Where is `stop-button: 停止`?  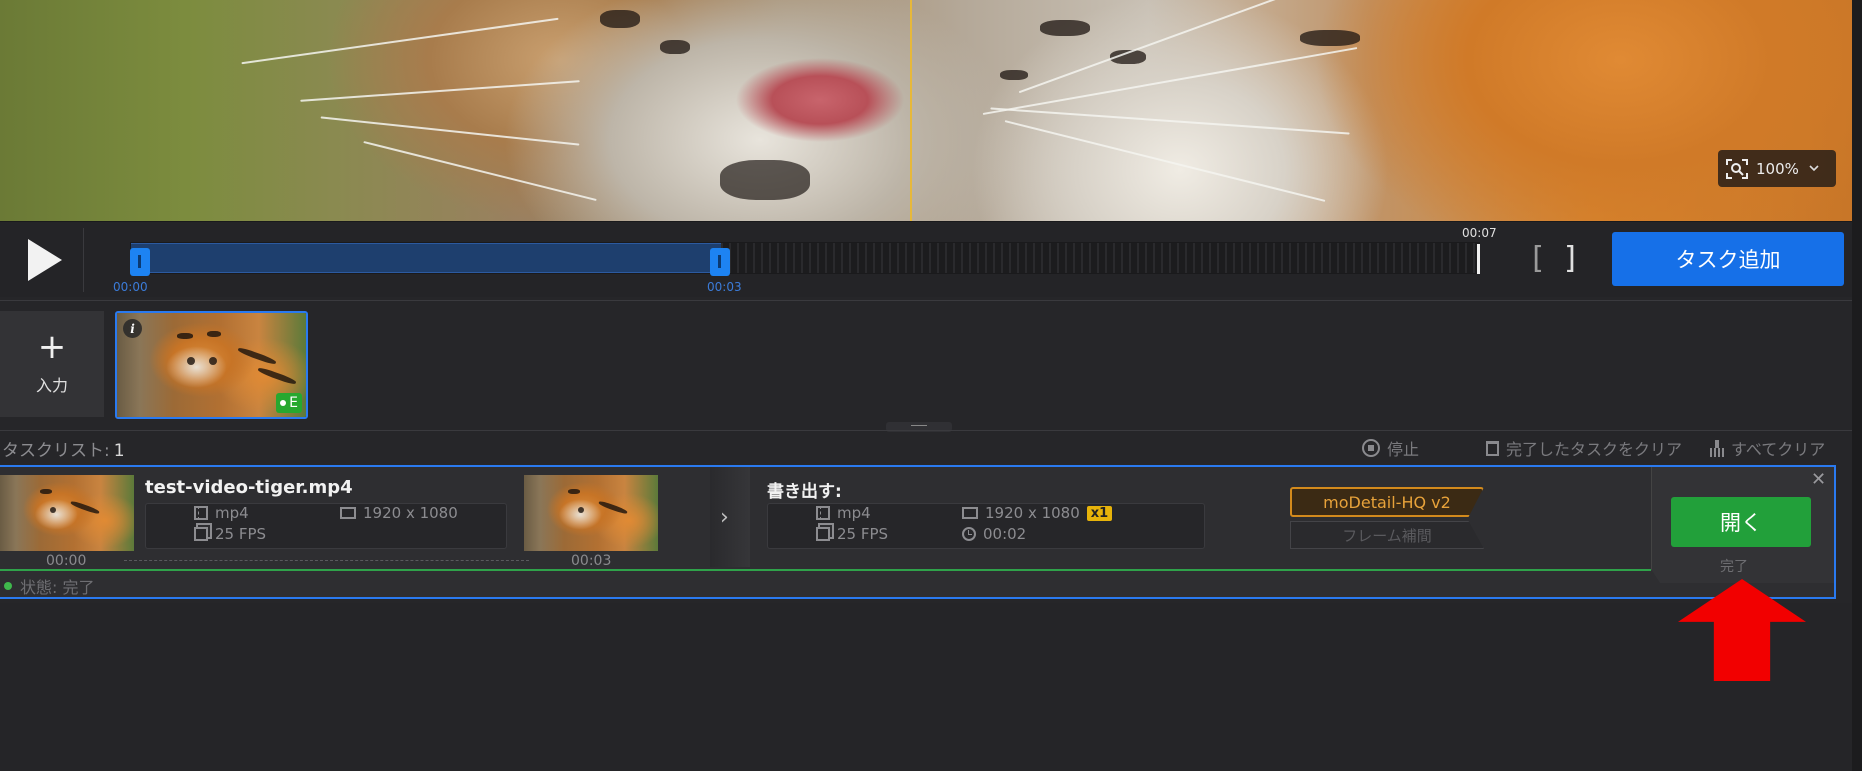 stop-button: 停止 is located at coordinates (1390, 448).